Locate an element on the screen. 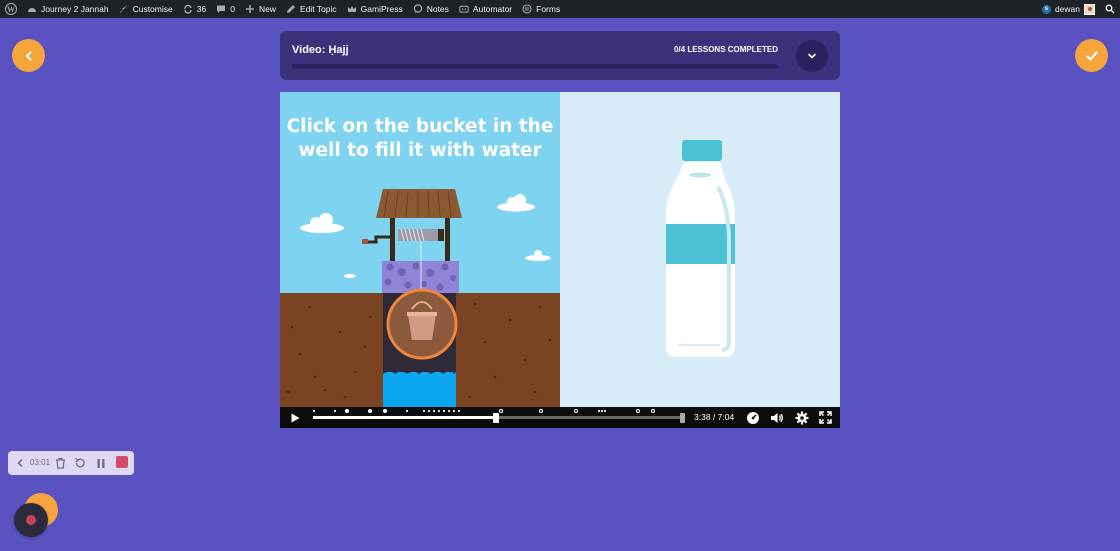 The width and height of the screenshot is (1120, 551). user-badge: s is located at coordinates (1046, 9).